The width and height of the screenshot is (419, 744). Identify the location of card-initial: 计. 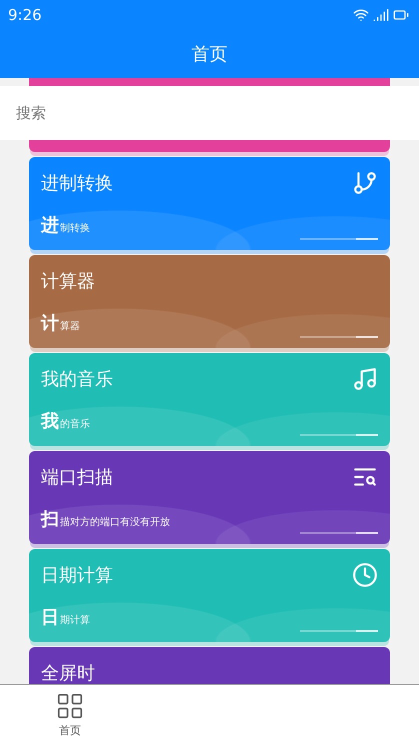
(50, 323).